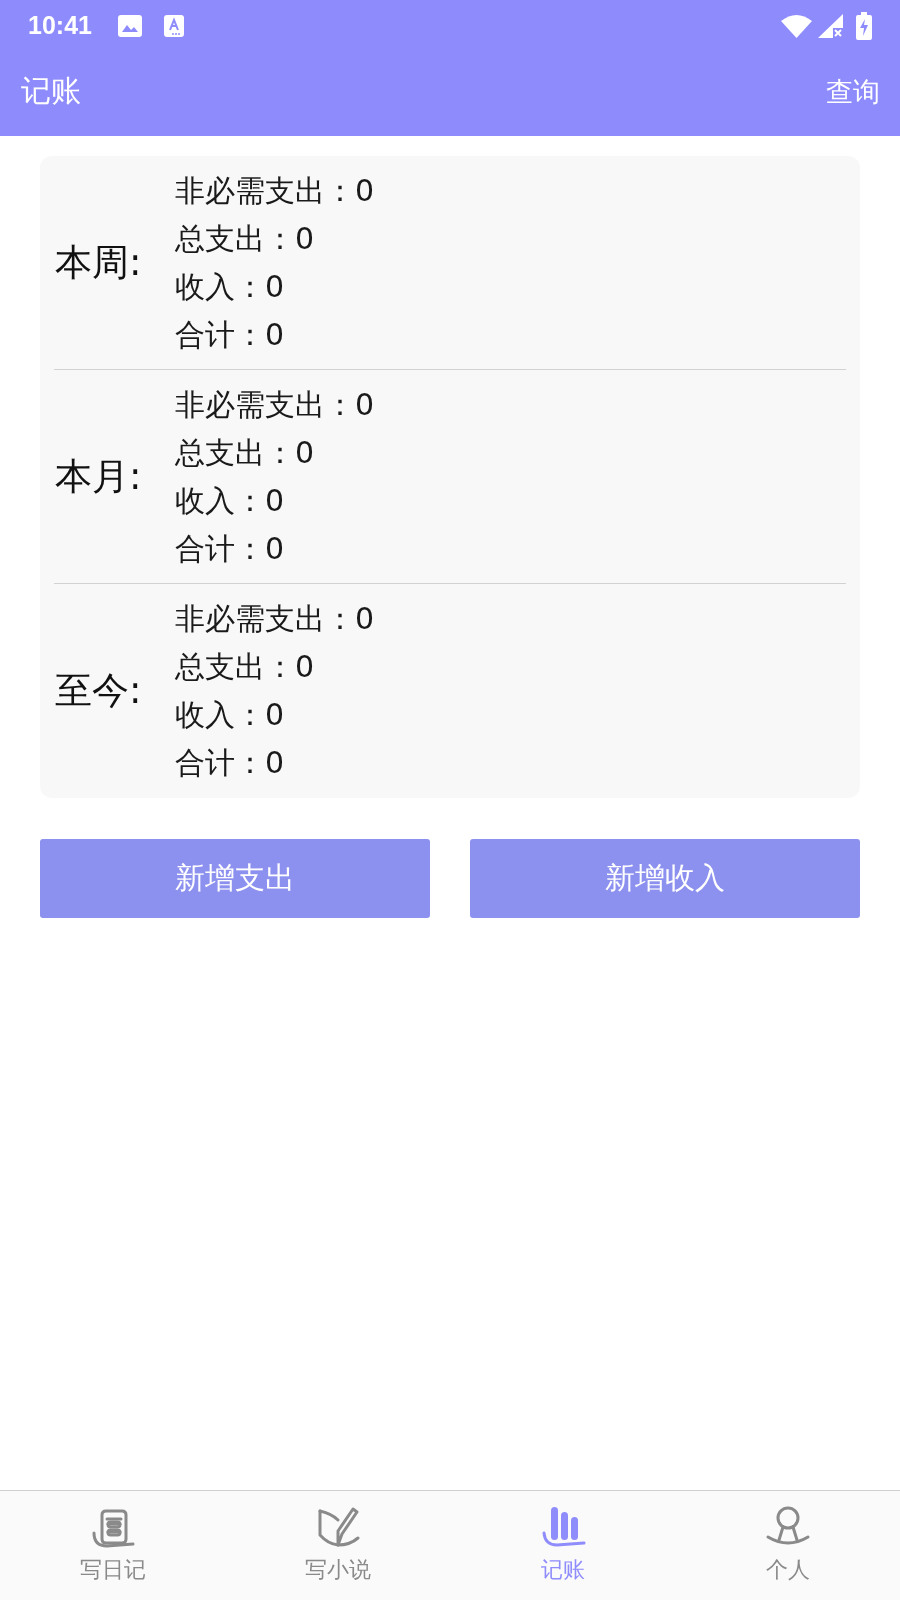 This screenshot has height=1600, width=900. I want to click on image-icon, so click(129, 25).